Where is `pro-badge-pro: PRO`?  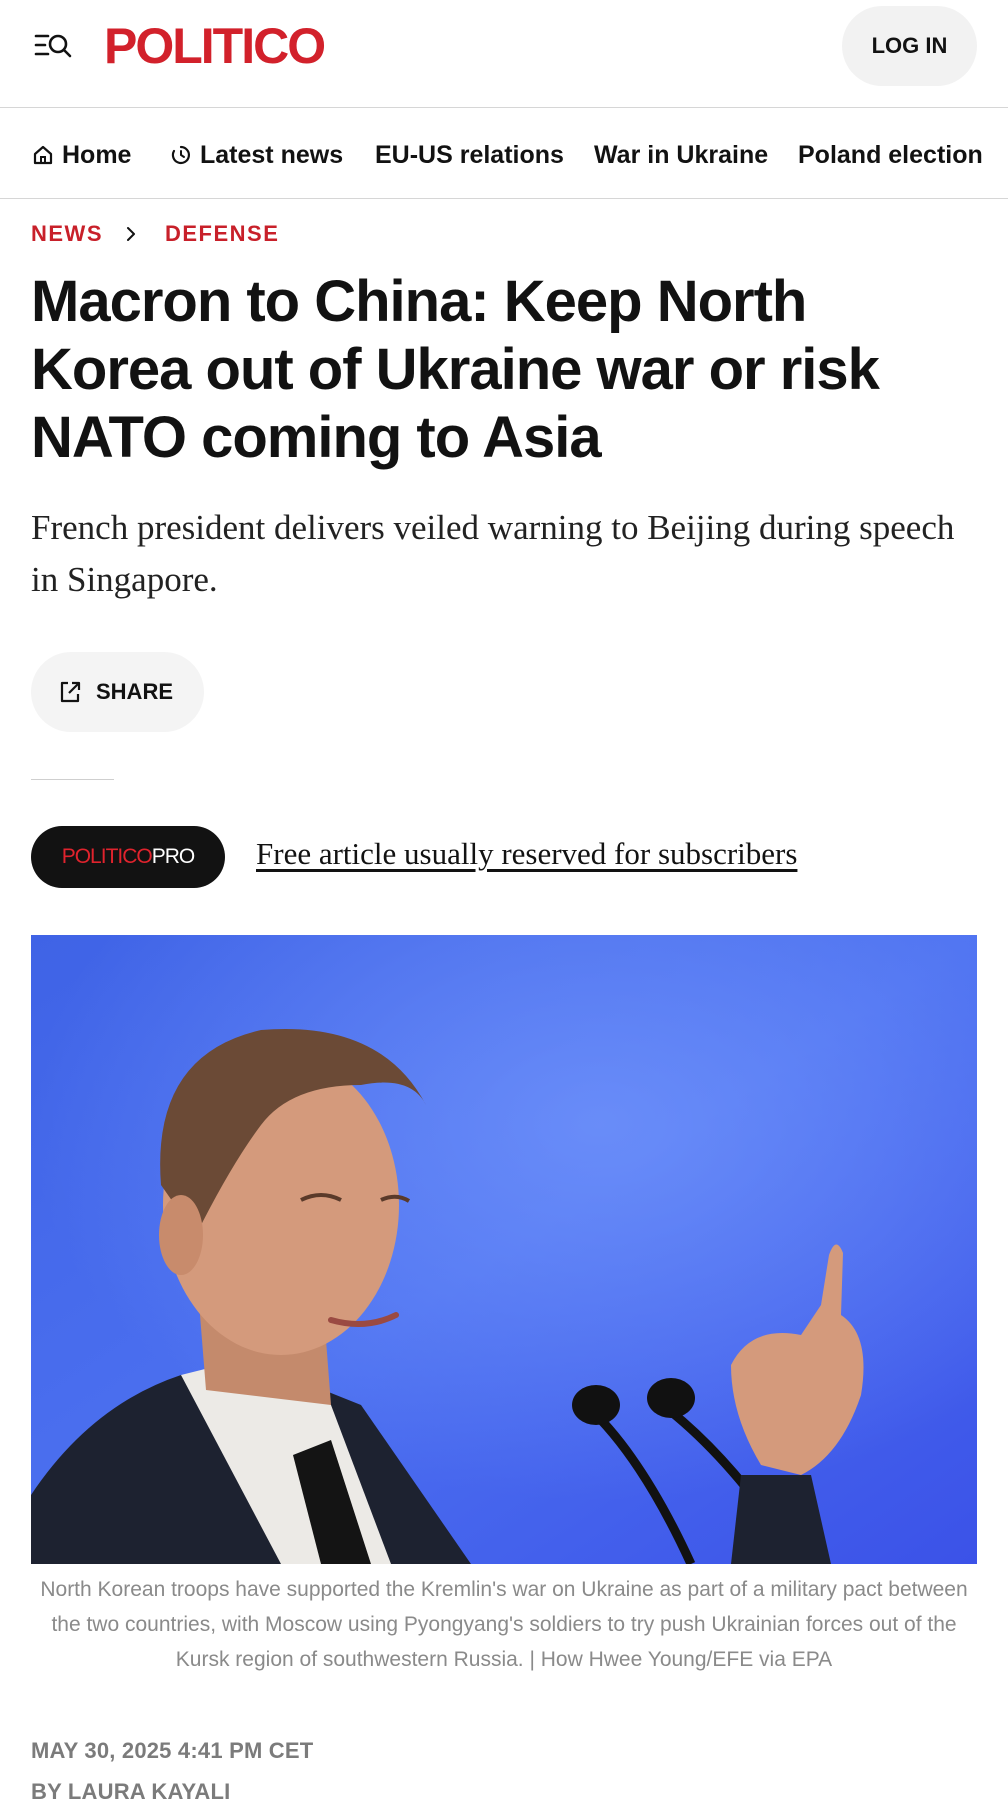
pro-badge-pro: PRO is located at coordinates (173, 856).